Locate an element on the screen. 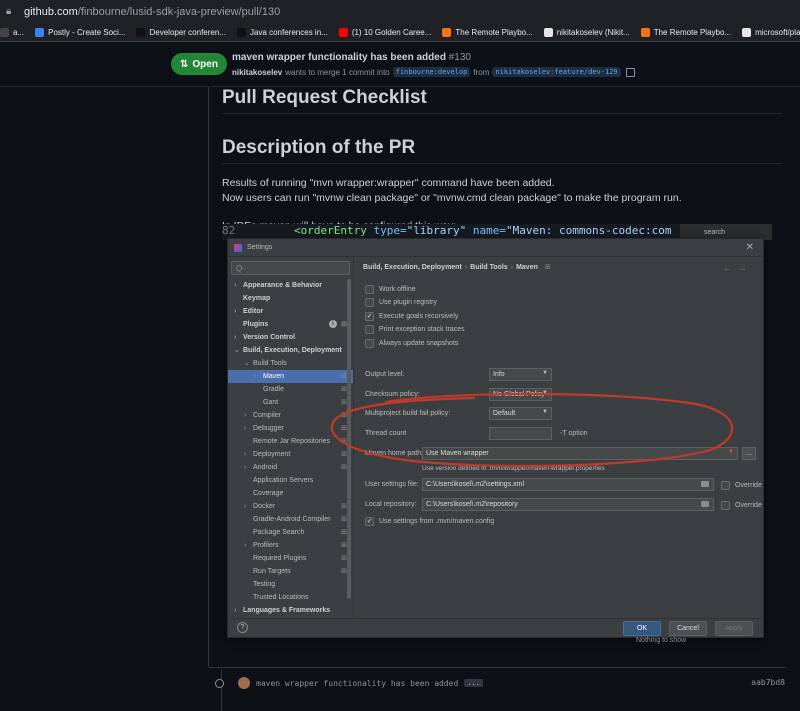 The height and width of the screenshot is (711, 800). option-checkbox: ✓ is located at coordinates (369, 316).